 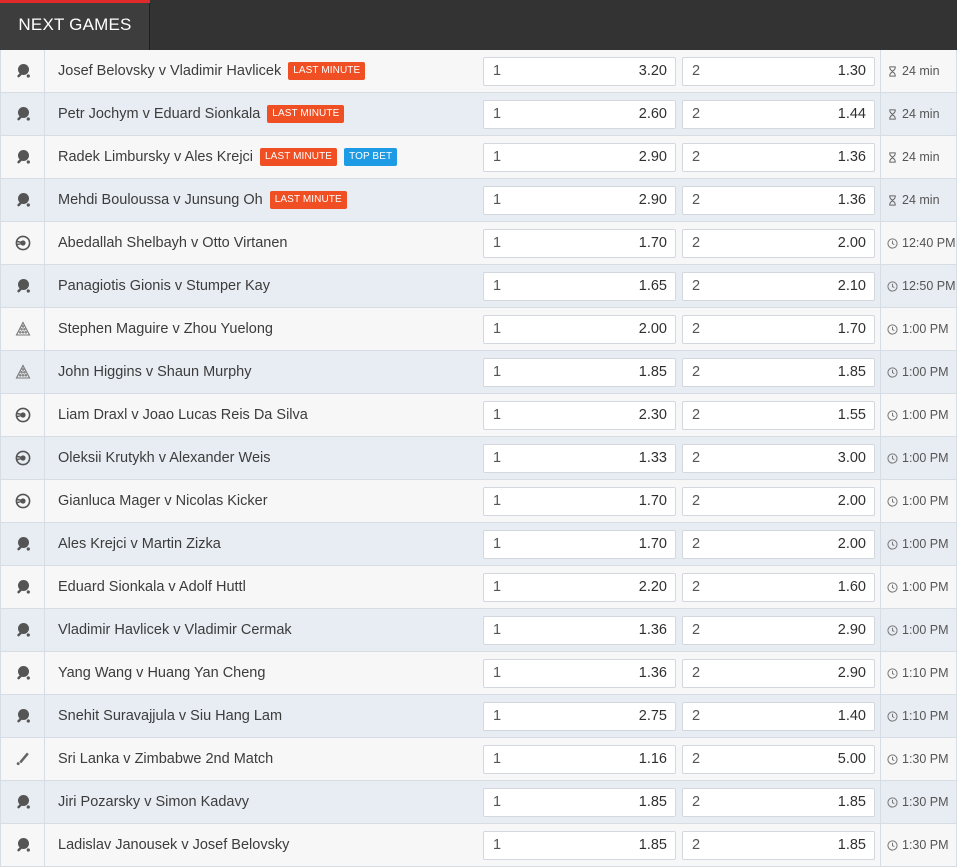 I want to click on odd-button-home: 1 2.75, so click(x=579, y=716).